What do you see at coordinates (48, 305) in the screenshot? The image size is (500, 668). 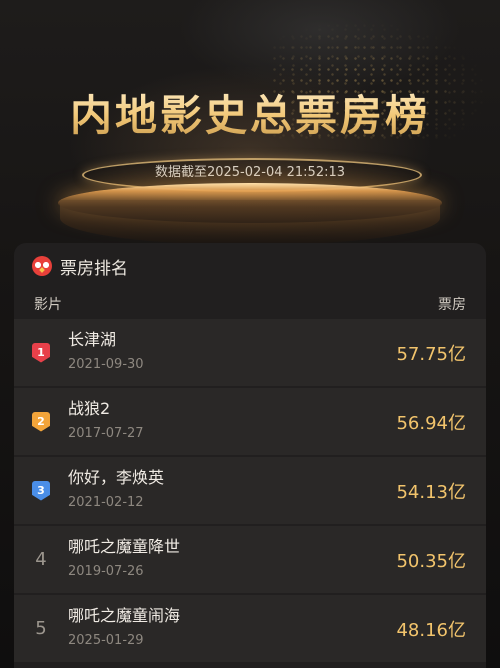 I see `column-header-film: 影片` at bounding box center [48, 305].